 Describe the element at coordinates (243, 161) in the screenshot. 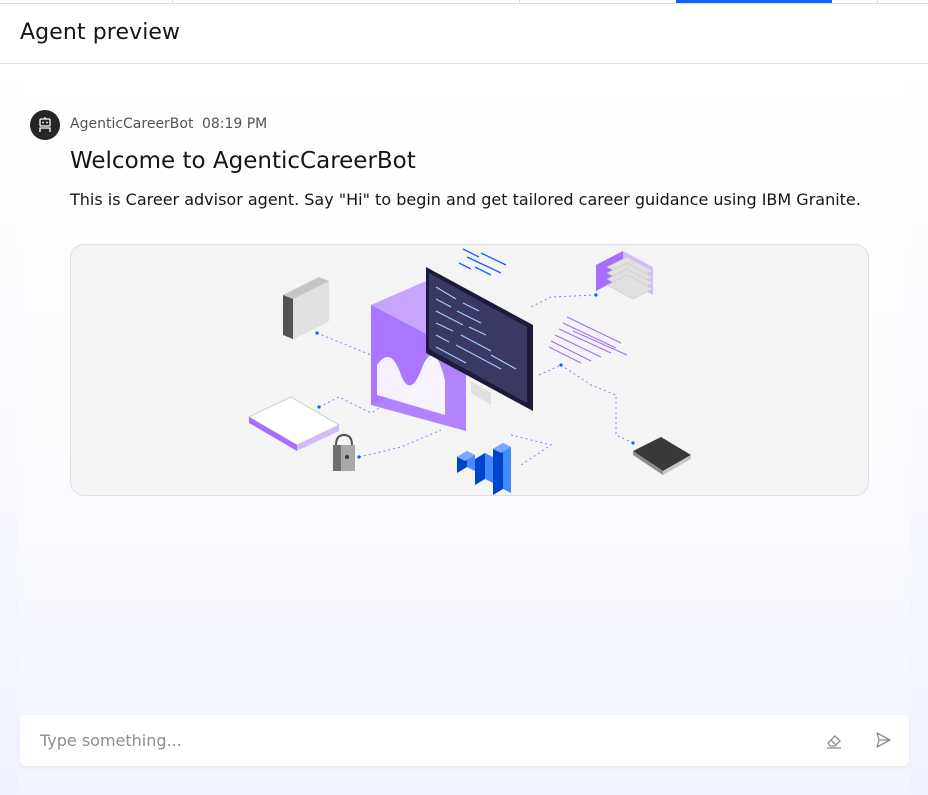

I see `welcome-title: Welcome to AgenticCareerBot` at that location.